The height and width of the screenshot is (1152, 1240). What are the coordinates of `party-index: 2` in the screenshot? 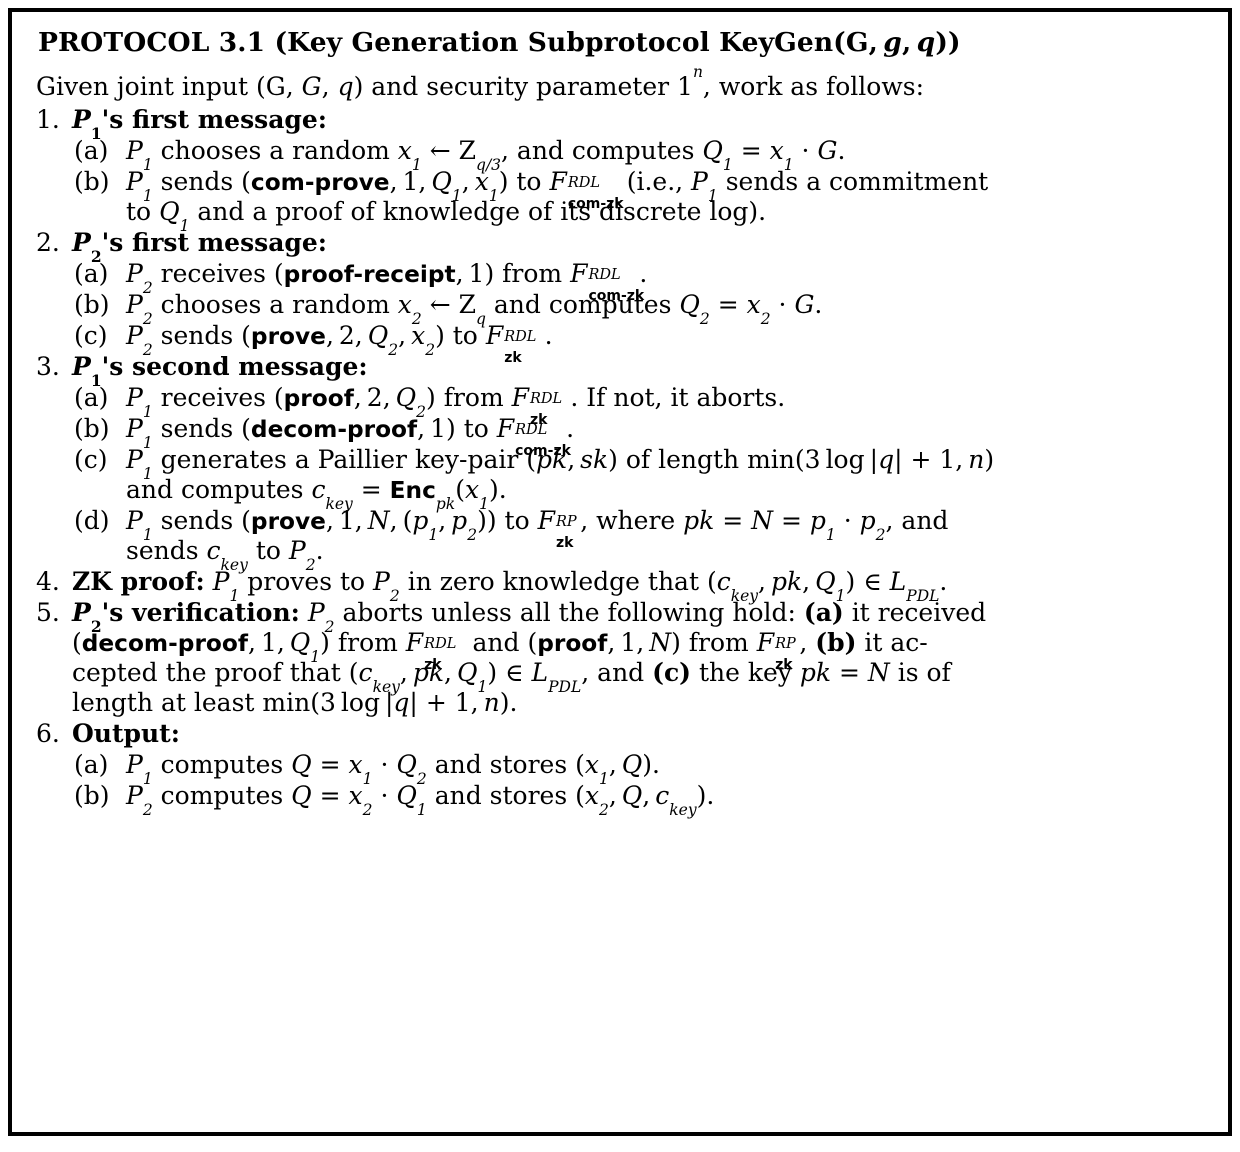 It's located at (147, 809).